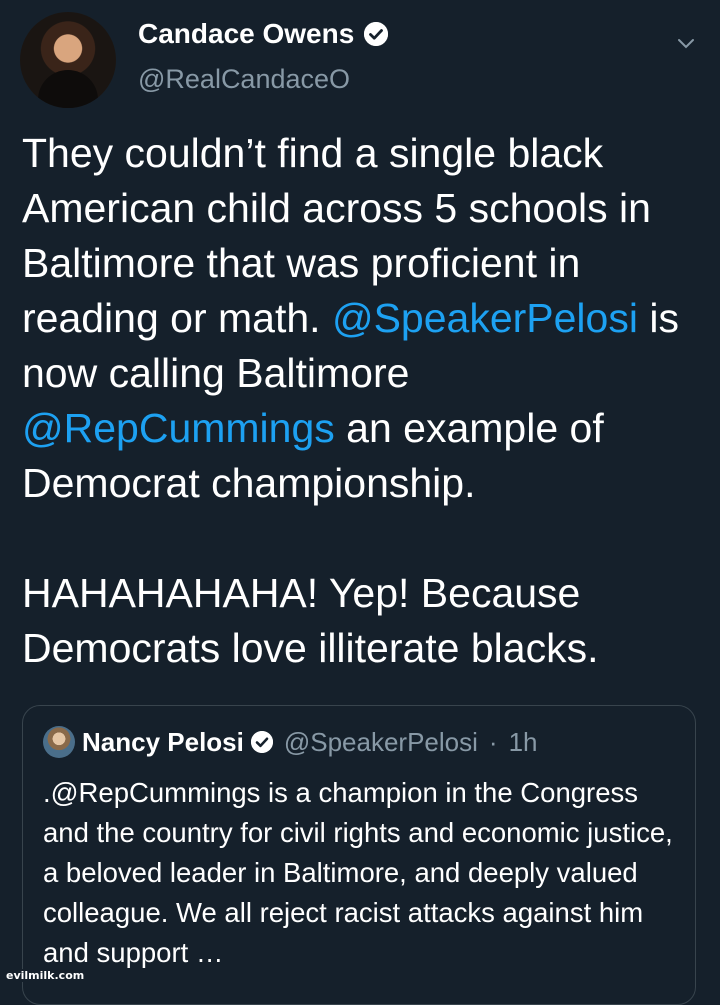 This screenshot has width=720, height=1005. I want to click on mention-link: @SpeakerPelosi, so click(485, 318).